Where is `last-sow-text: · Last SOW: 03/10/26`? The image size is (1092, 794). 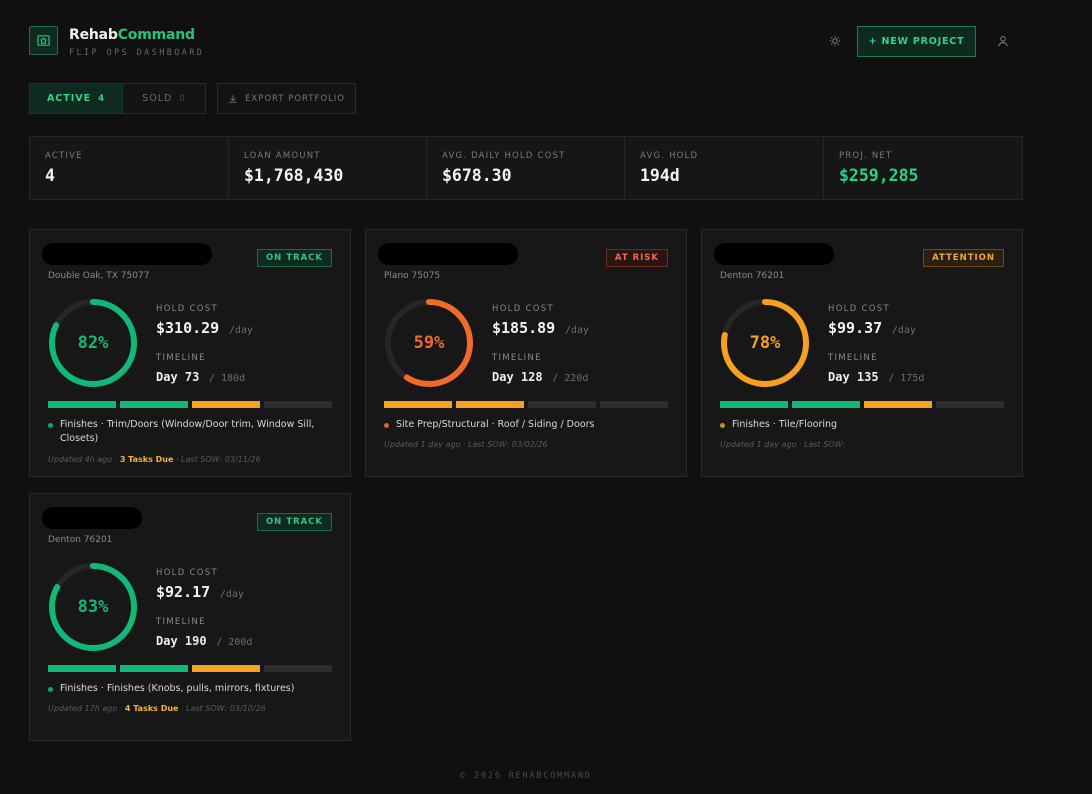
last-sow-text: · Last SOW: 03/10/26 is located at coordinates (222, 708).